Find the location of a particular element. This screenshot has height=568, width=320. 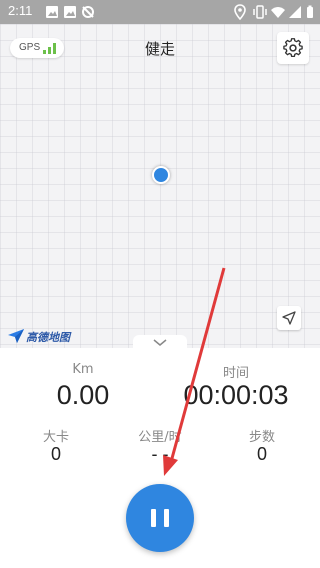

page-title: 健走 is located at coordinates (159, 49).